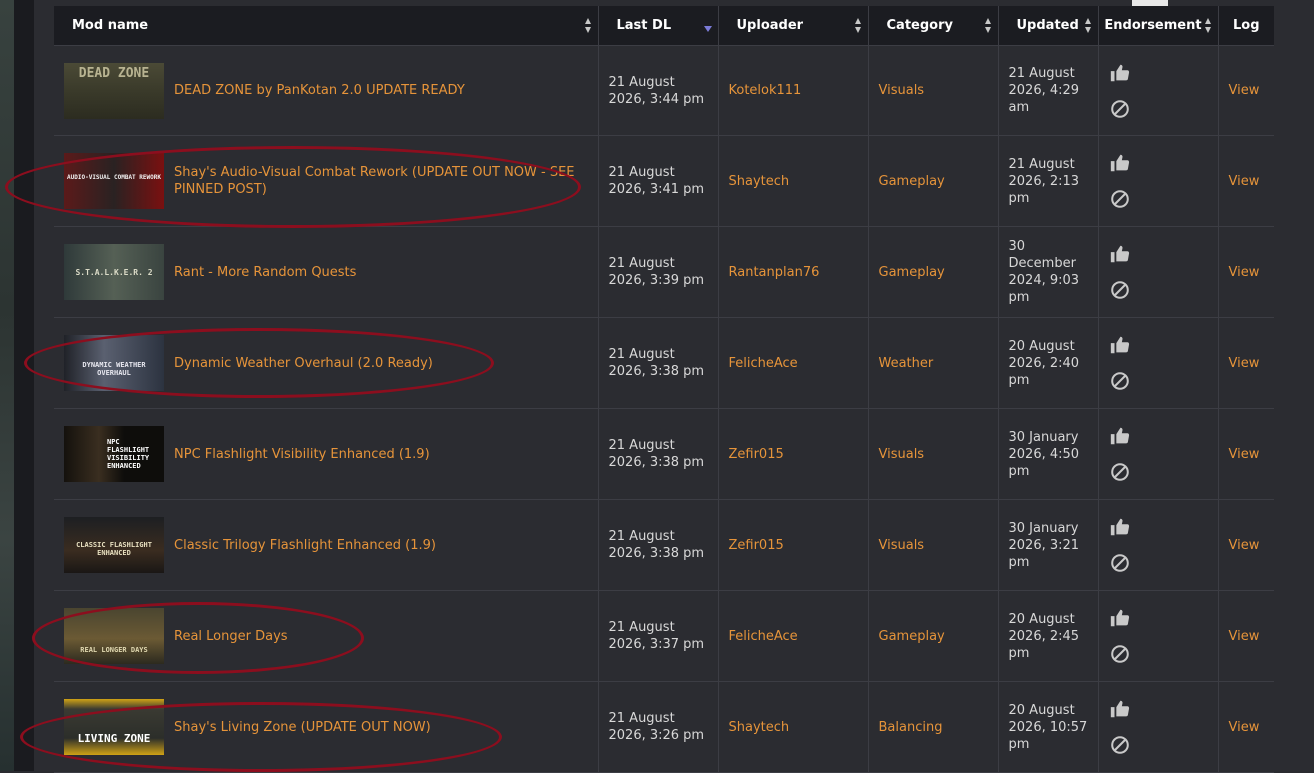 This screenshot has height=773, width=1314. I want to click on mod-thumbnail: CLASSIC FLASHLIGHT ENHANCED, so click(114, 545).